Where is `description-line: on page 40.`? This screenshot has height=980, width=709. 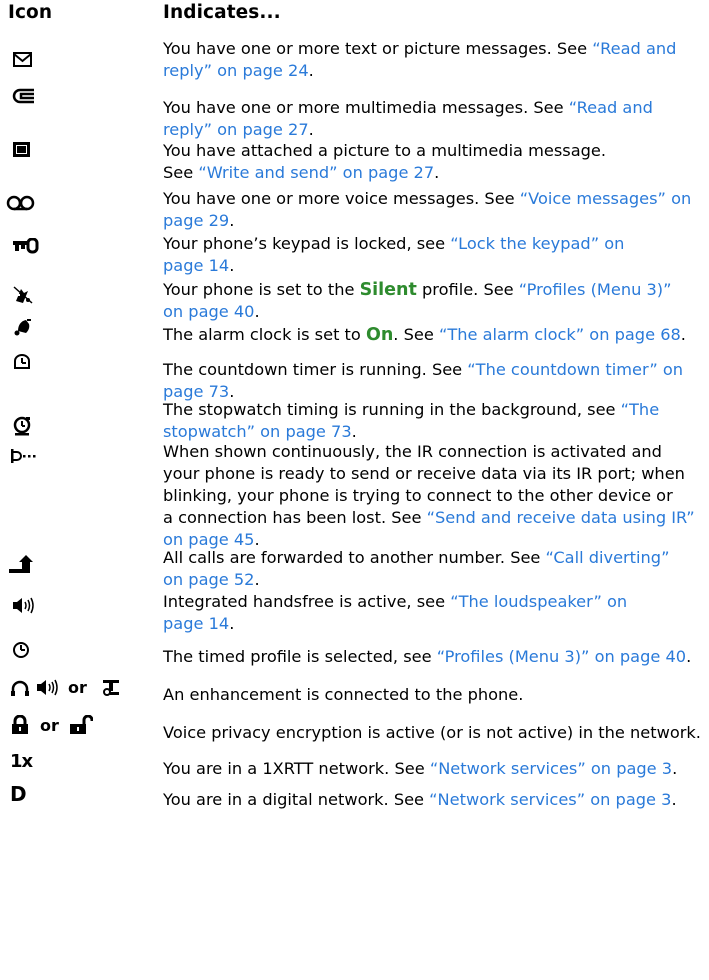
description-line: on page 40. is located at coordinates (433, 312).